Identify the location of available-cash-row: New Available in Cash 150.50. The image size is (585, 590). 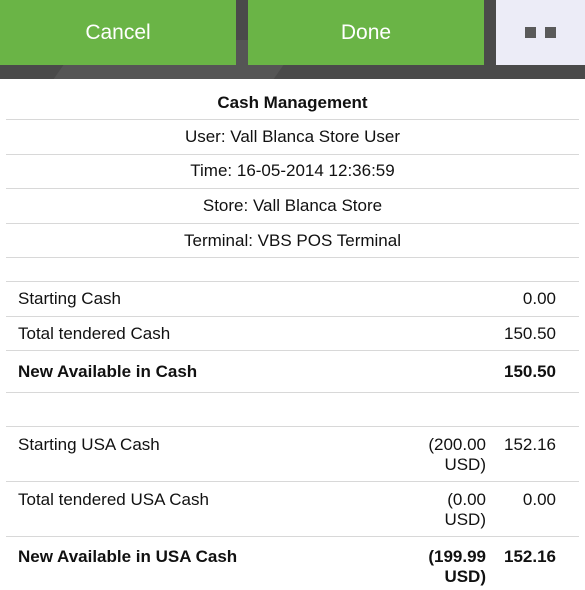
(292, 372).